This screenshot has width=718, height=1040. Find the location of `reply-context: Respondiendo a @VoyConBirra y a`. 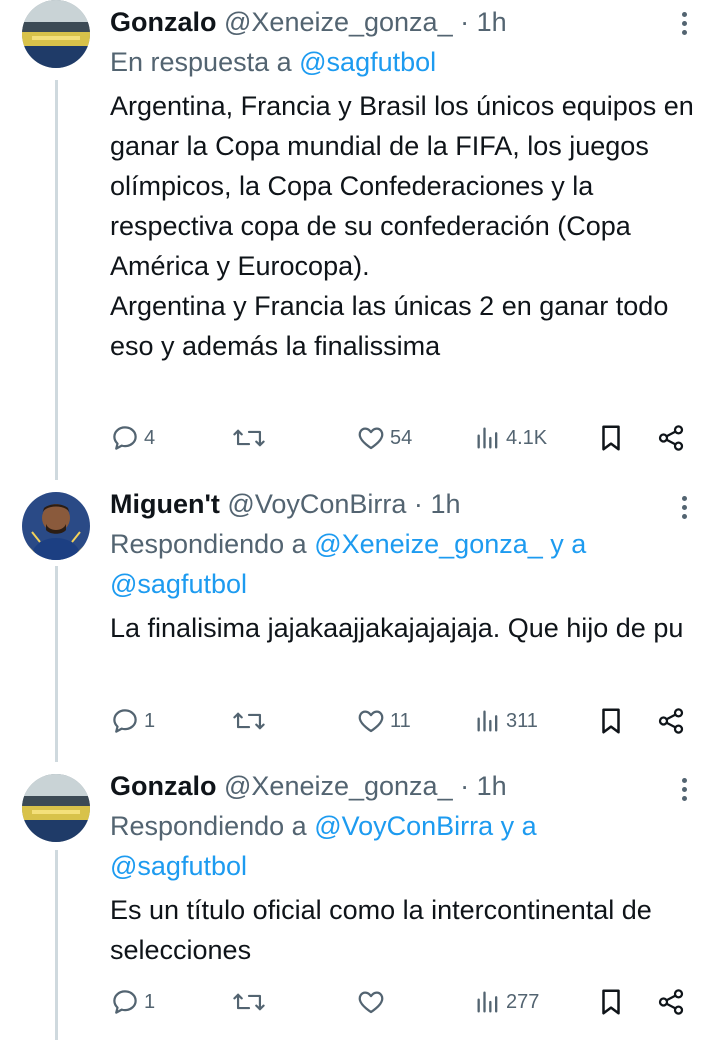

reply-context: Respondiendo a @VoyConBirra y a is located at coordinates (323, 826).